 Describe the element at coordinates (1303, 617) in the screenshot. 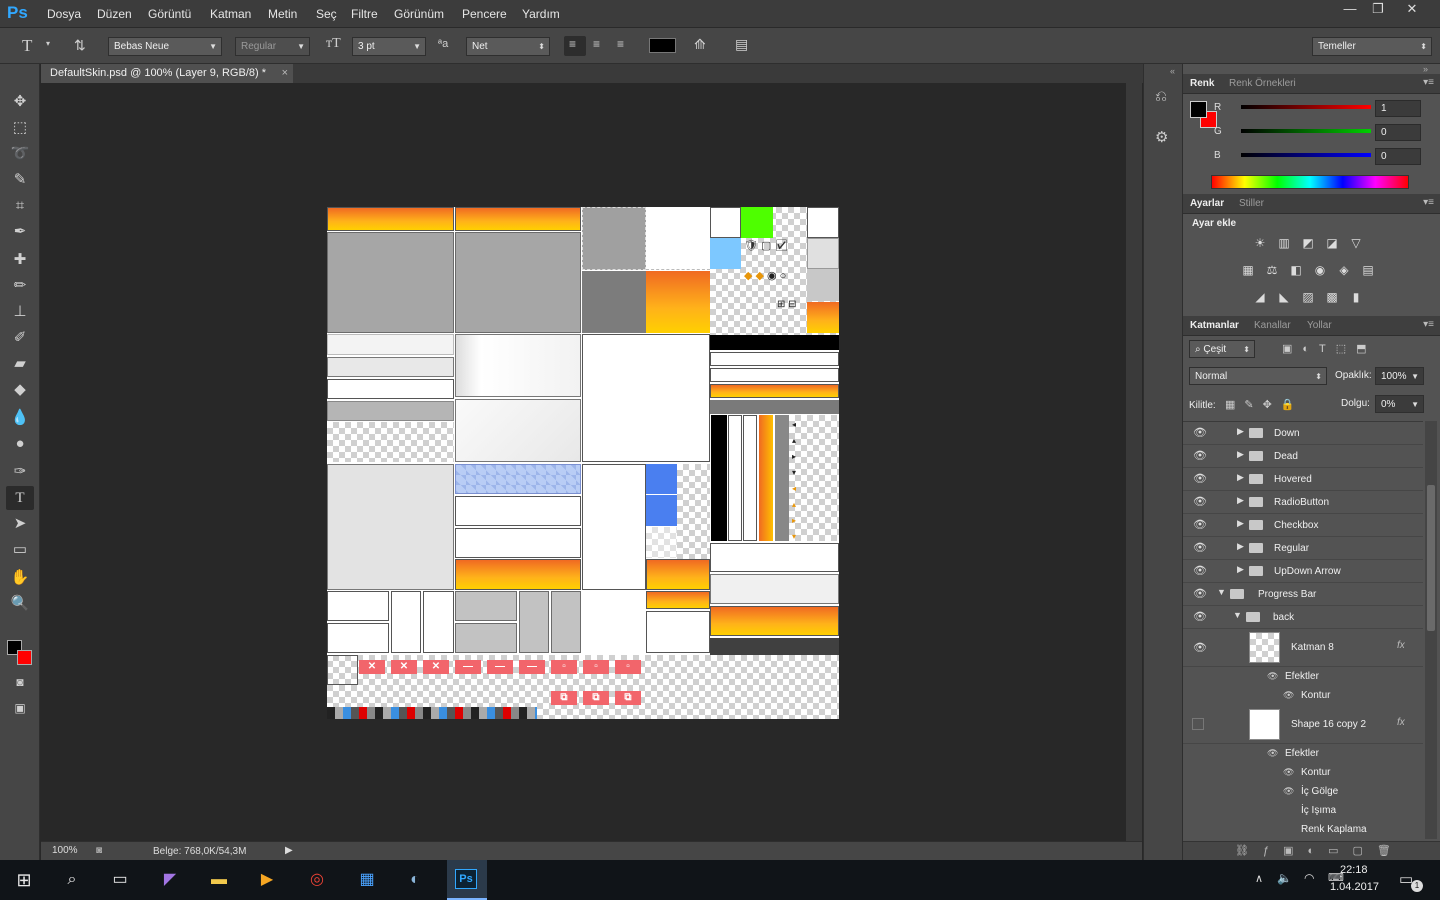

I see `layer-group-row-open: 👁 ▼ back` at that location.